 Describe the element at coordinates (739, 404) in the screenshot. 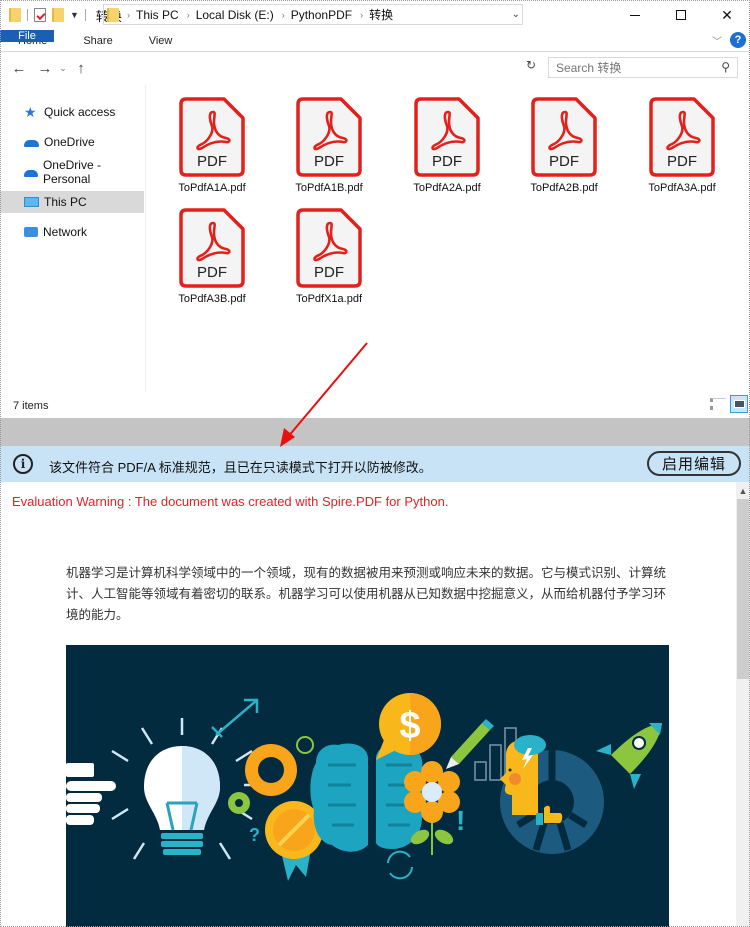

I see `large-icons-view-icon` at that location.